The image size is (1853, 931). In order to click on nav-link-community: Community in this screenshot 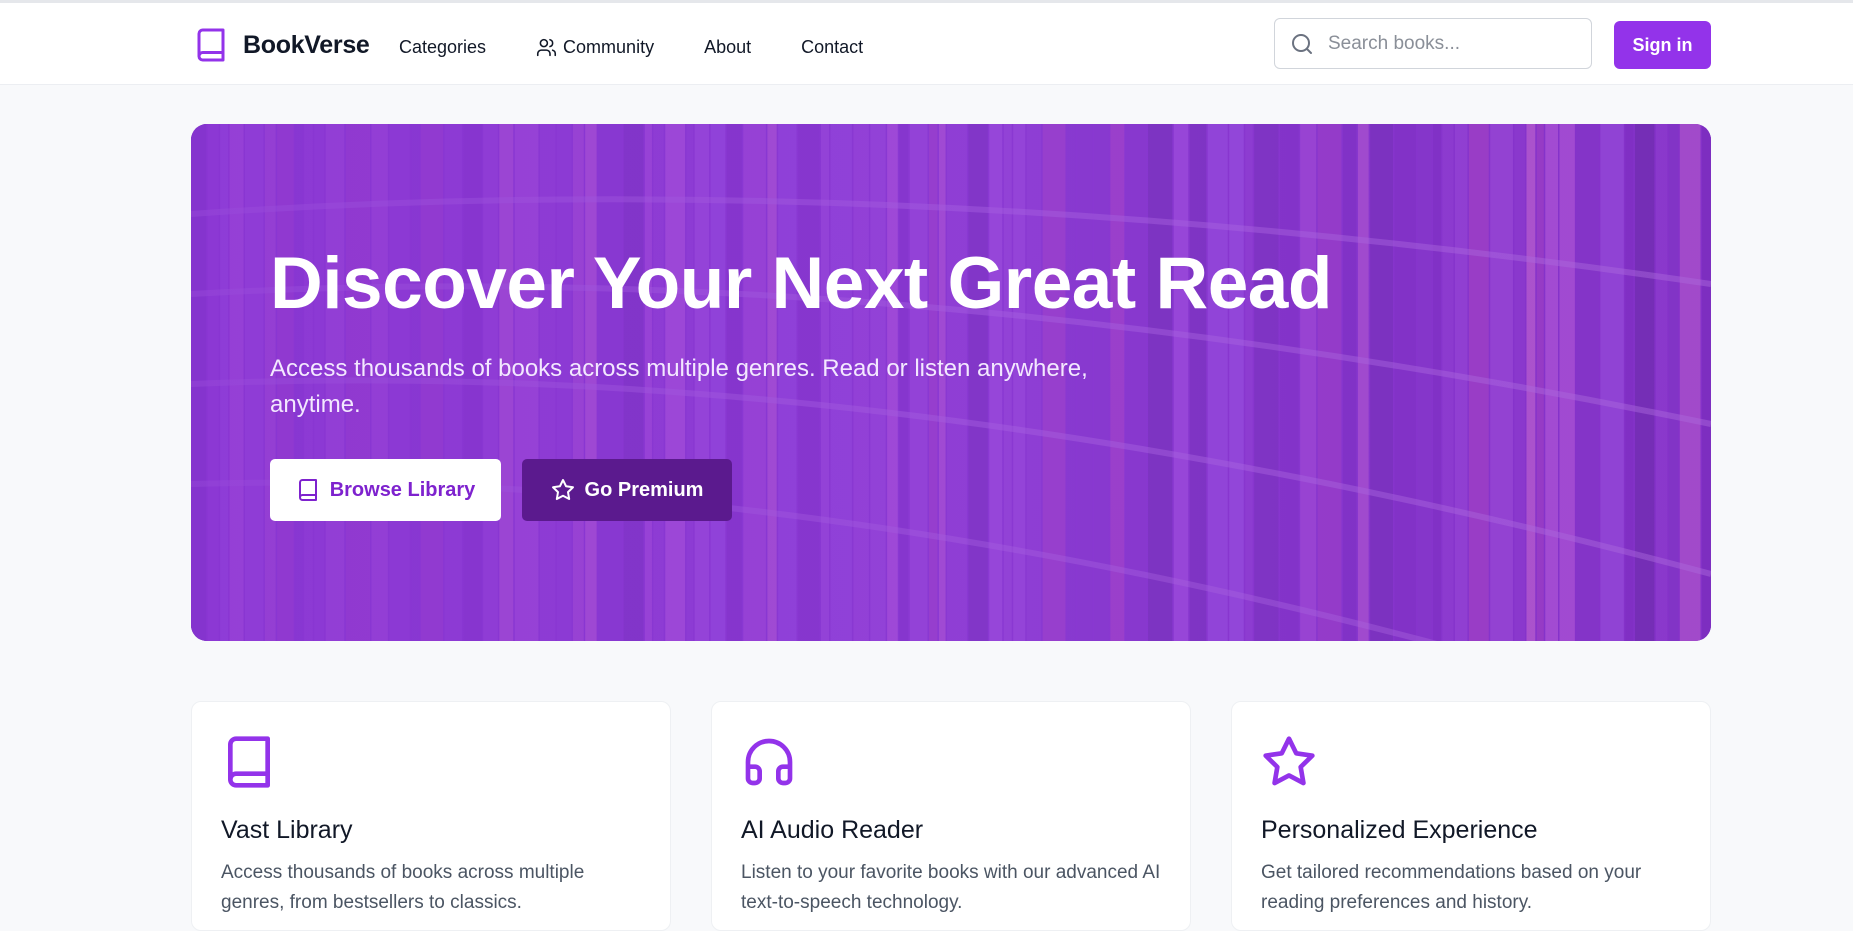, I will do `click(595, 47)`.